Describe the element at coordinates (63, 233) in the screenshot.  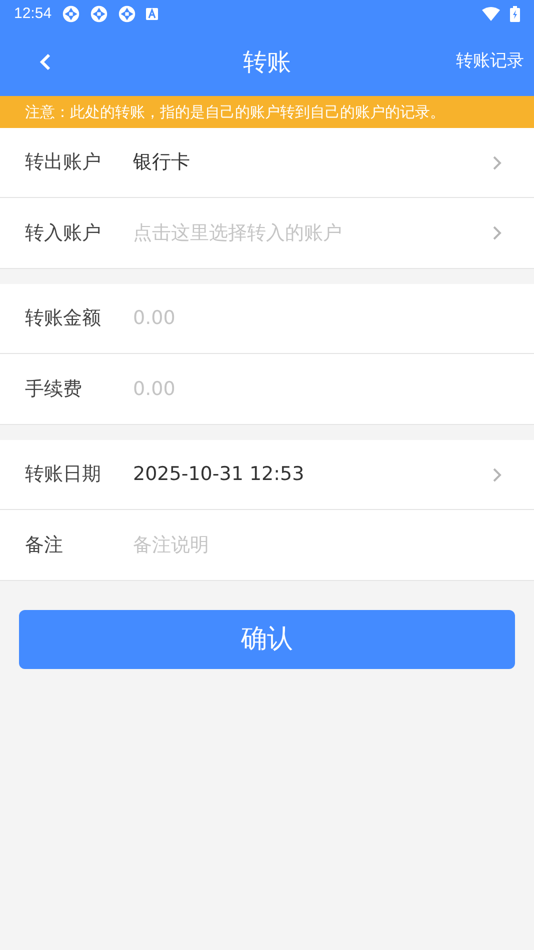
I see `field-label: 转入账户` at that location.